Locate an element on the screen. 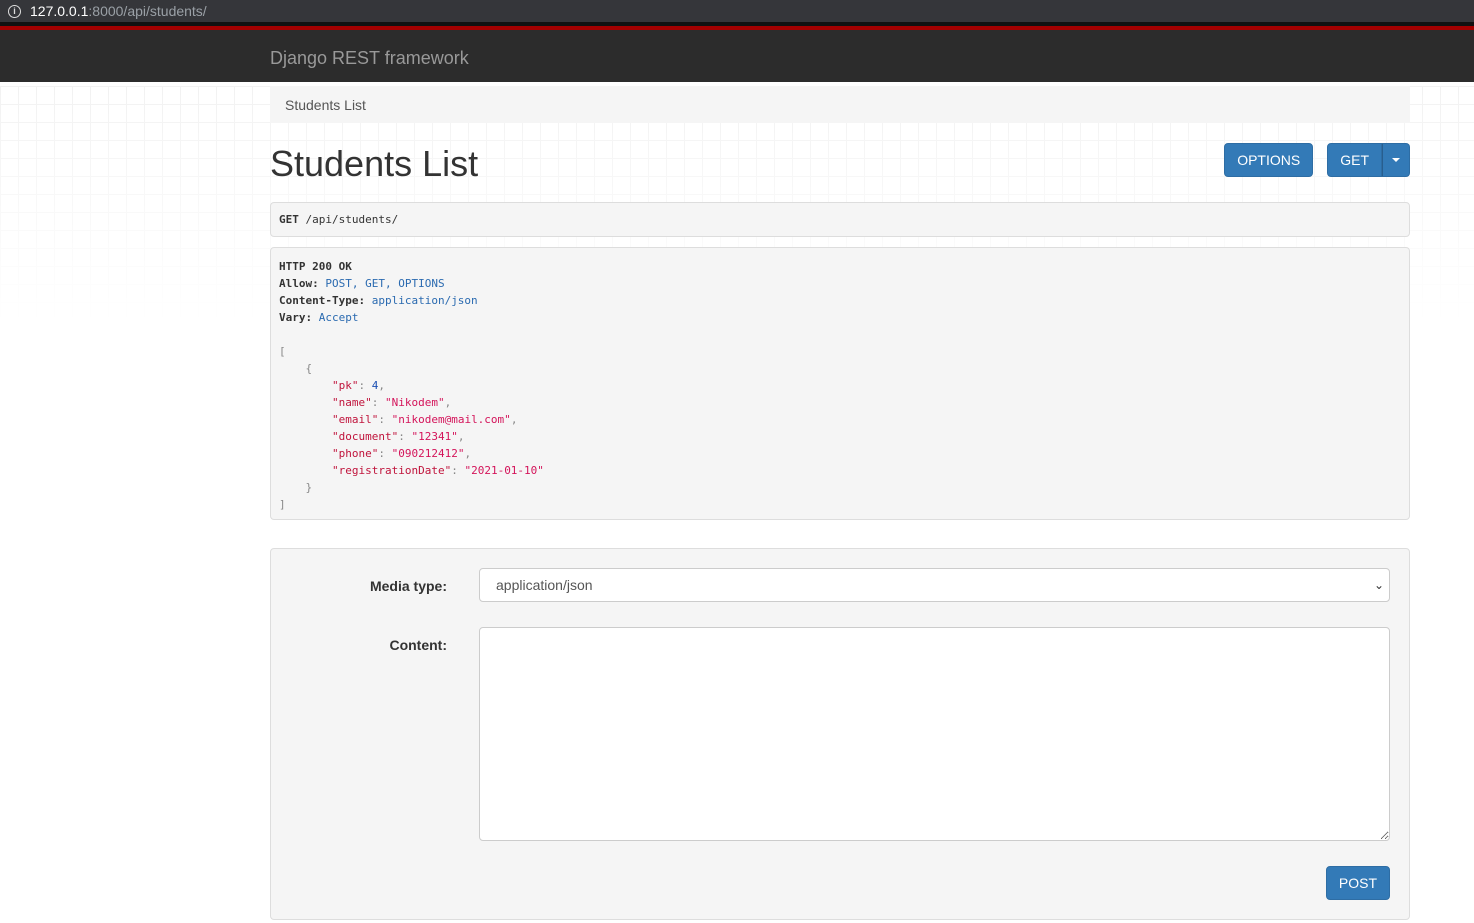 Image resolution: width=1474 pixels, height=923 pixels. brand-link: Django REST framework is located at coordinates (369, 58).